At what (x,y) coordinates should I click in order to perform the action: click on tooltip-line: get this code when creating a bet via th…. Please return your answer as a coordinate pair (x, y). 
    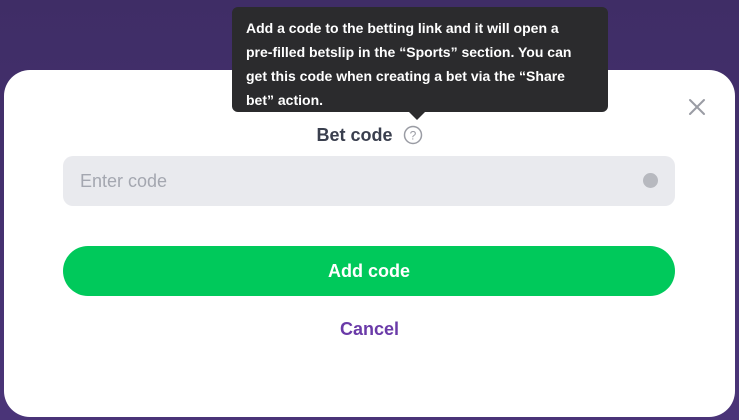
    Looking at the image, I should click on (405, 76).